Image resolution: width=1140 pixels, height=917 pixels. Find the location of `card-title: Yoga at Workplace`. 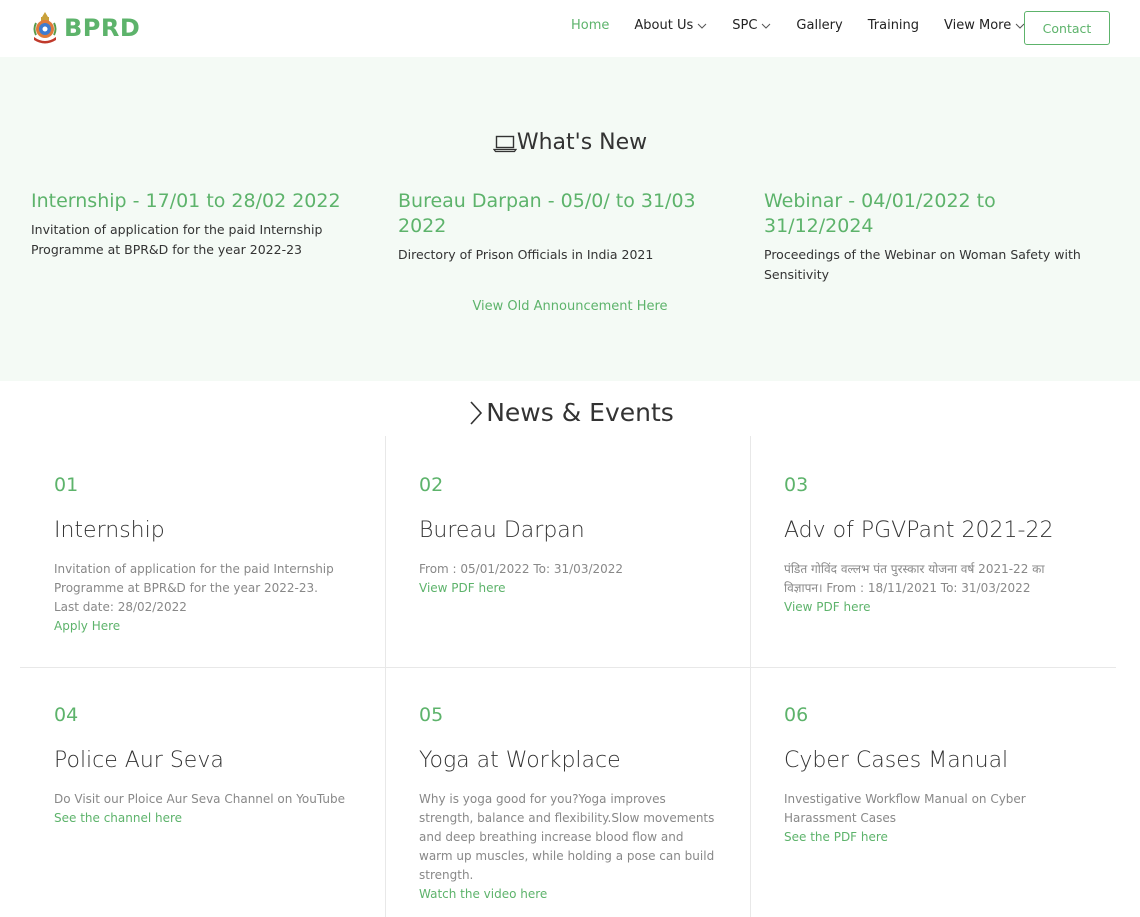

card-title: Yoga at Workplace is located at coordinates (520, 760).